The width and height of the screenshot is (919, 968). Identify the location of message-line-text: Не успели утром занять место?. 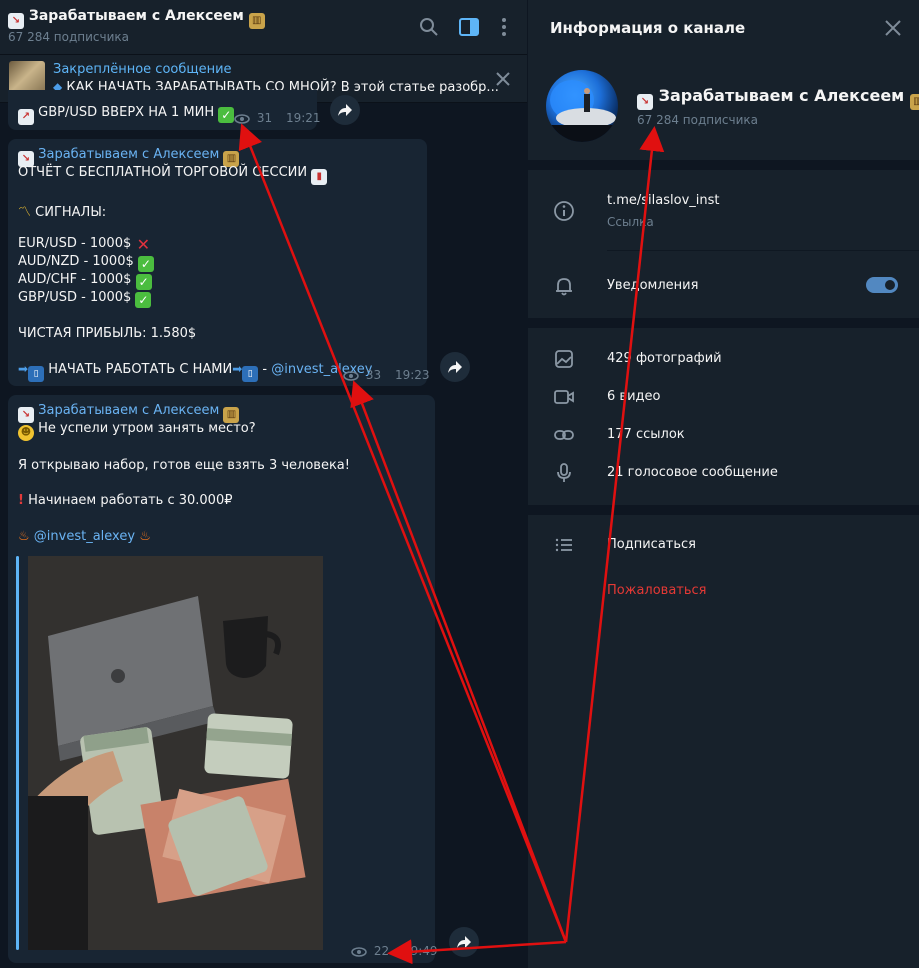
(147, 428).